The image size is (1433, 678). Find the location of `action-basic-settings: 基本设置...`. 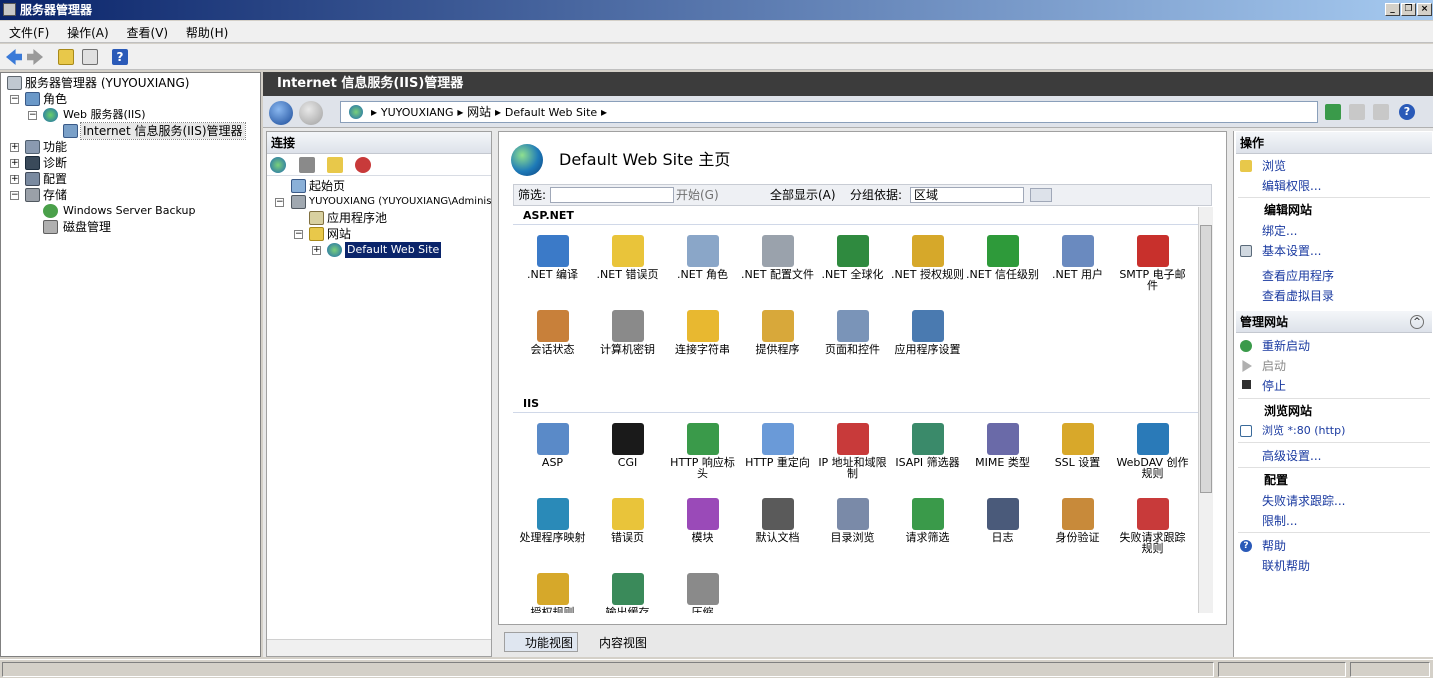

action-basic-settings: 基本设置... is located at coordinates (1291, 251).